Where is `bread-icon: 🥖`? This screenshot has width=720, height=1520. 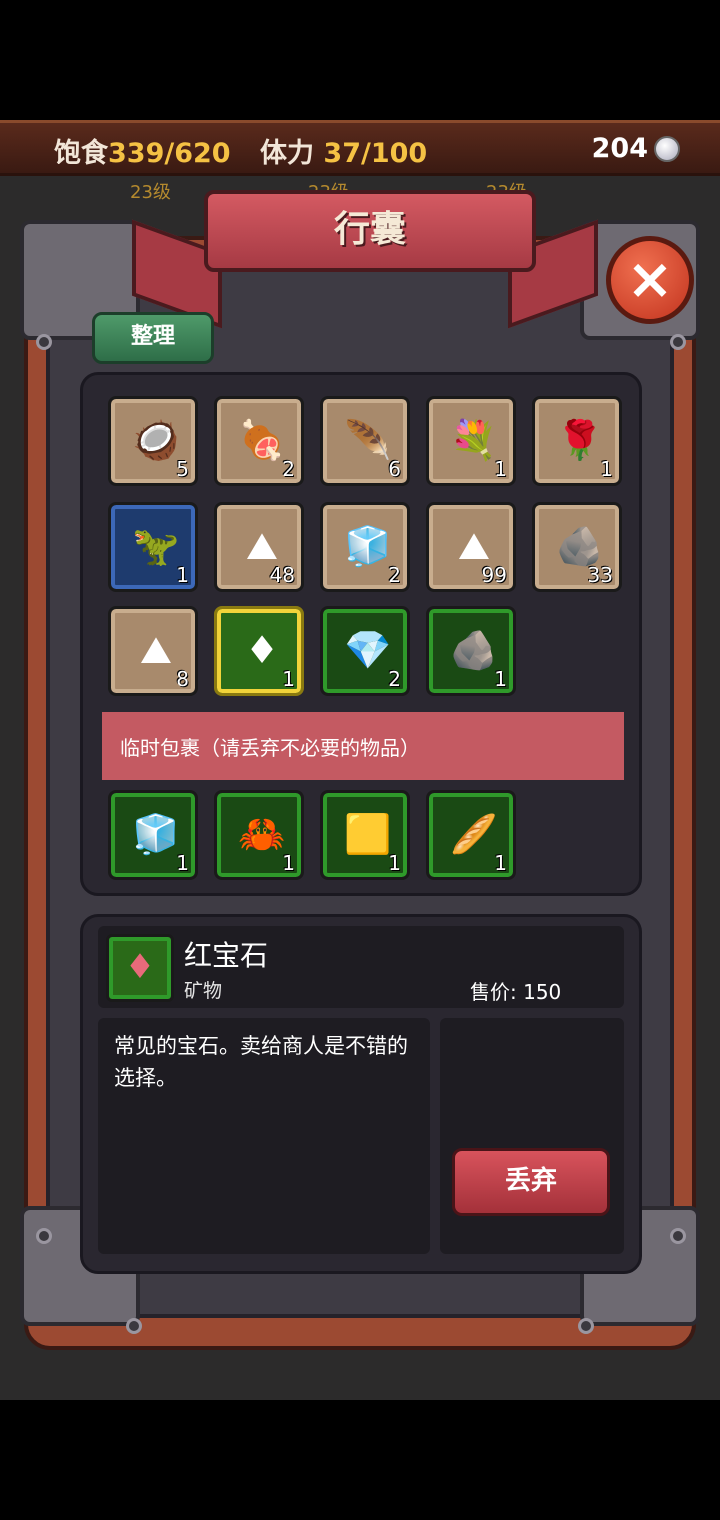 bread-icon: 🥖 is located at coordinates (474, 833).